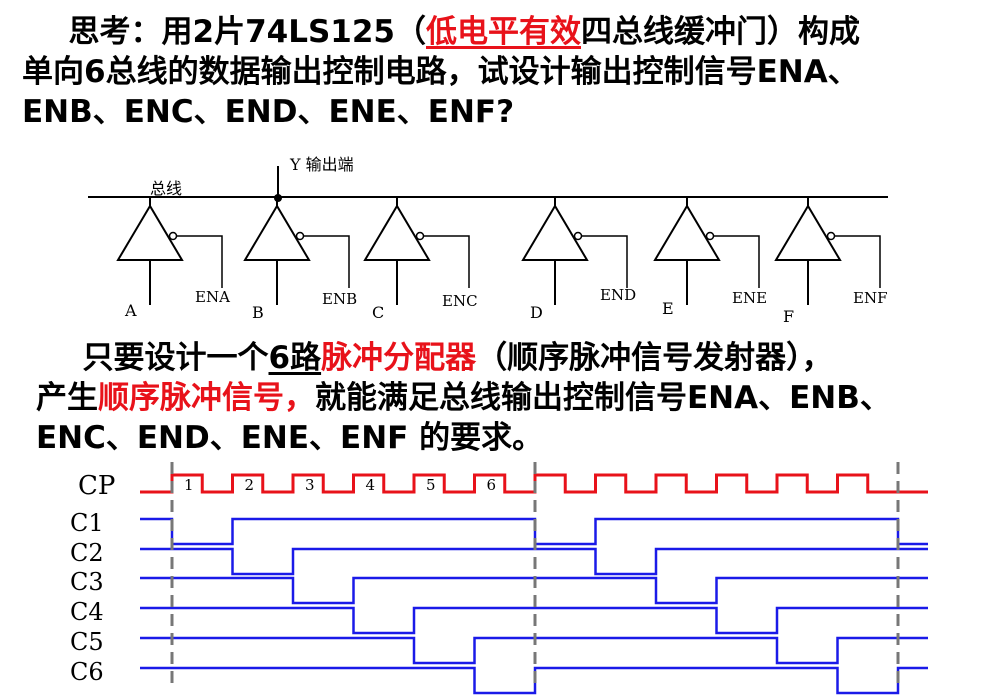 This screenshot has height=700, width=1007. I want to click on signal-label-c5: C5, so click(87, 642).